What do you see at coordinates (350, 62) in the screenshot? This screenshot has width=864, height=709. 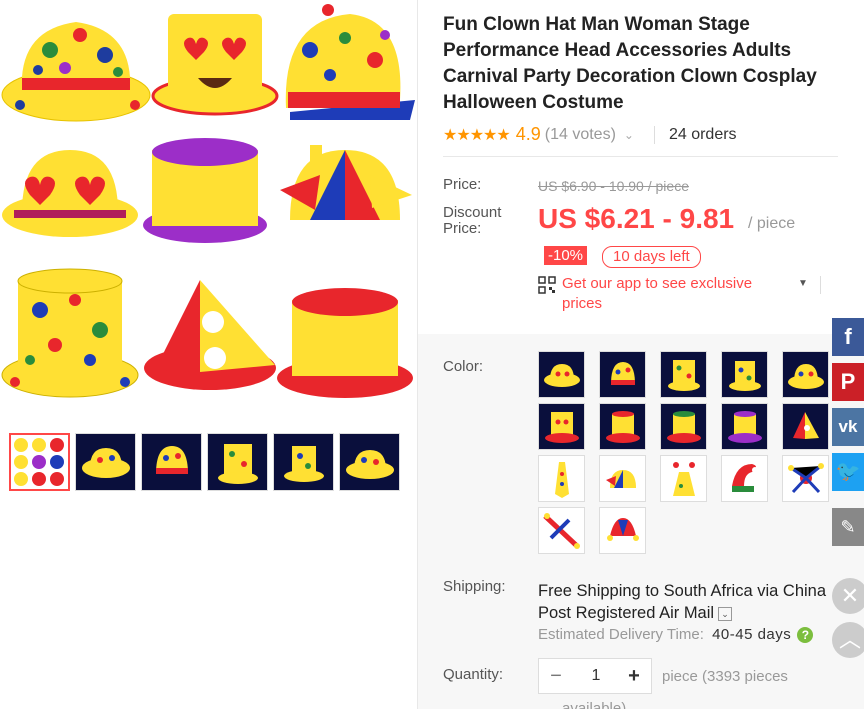 I see `hat-cap-dots` at bounding box center [350, 62].